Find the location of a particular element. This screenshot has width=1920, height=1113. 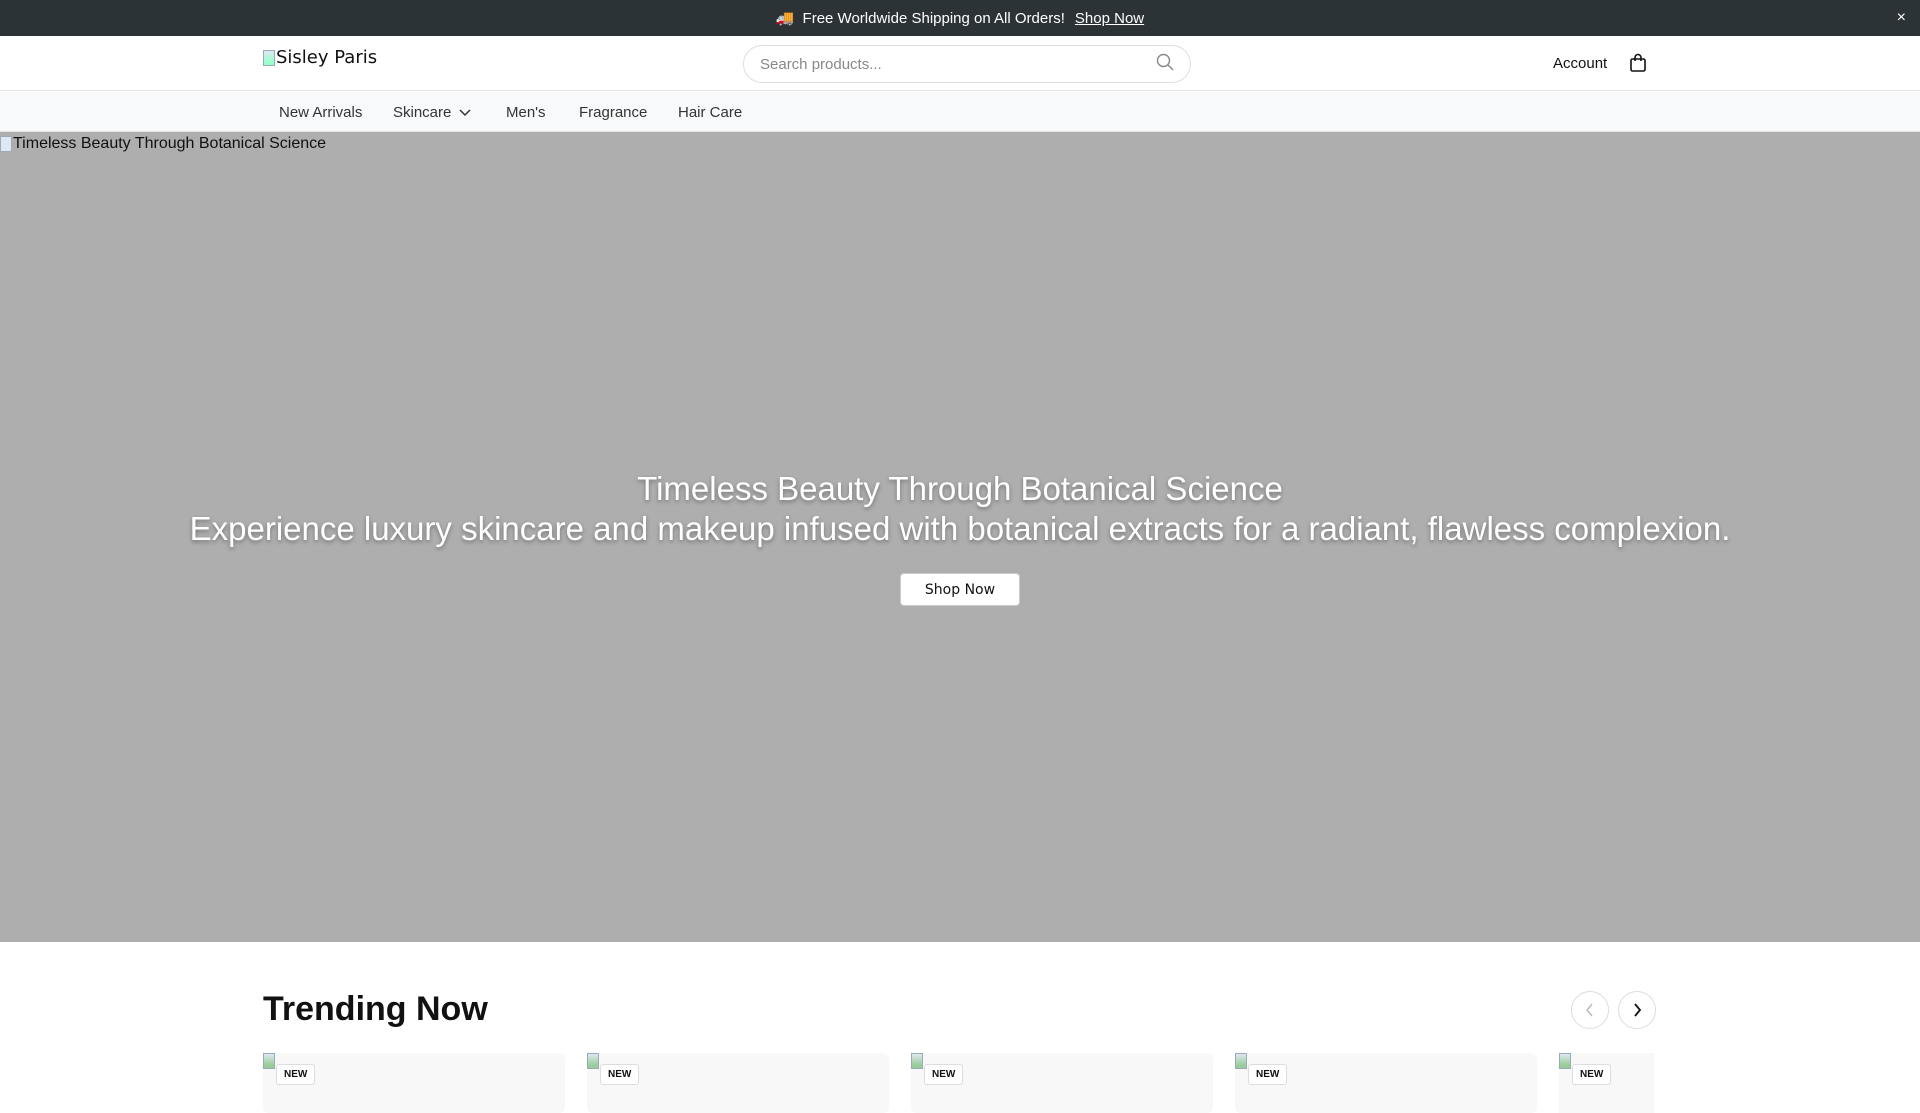

search-icon is located at coordinates (1165, 64).